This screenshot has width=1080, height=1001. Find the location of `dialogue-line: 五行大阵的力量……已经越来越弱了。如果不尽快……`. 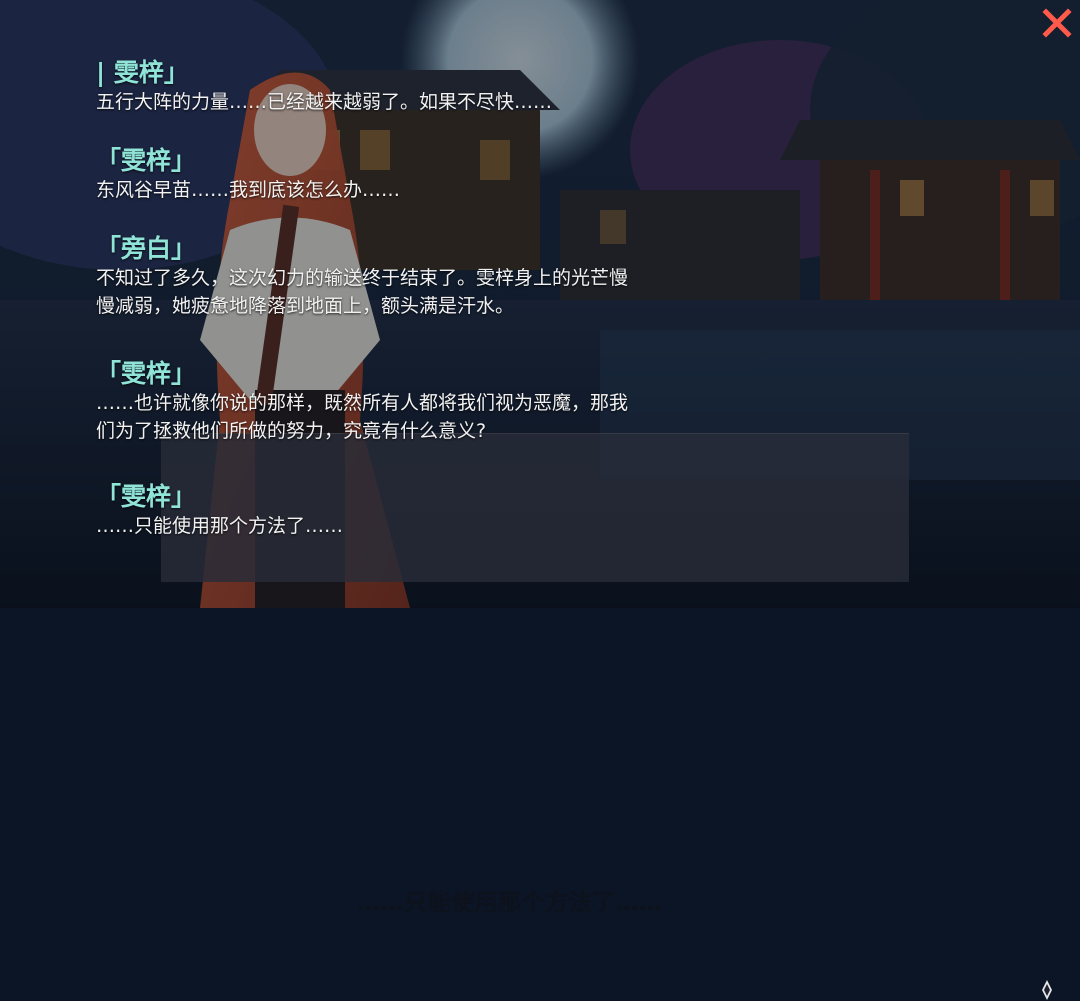

dialogue-line: 五行大阵的力量……已经越来越弱了。如果不尽快…… is located at coordinates (324, 102).